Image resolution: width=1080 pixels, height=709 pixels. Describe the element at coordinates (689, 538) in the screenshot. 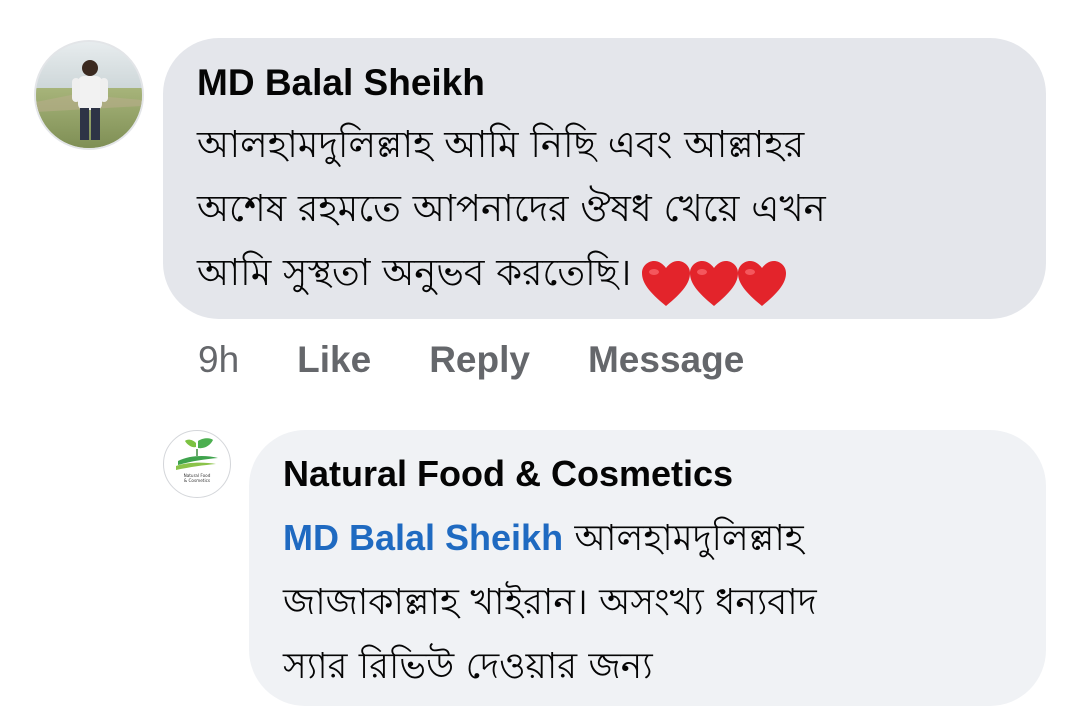

I see `reply-line-text: আলহামদুলিল্লাহ` at that location.